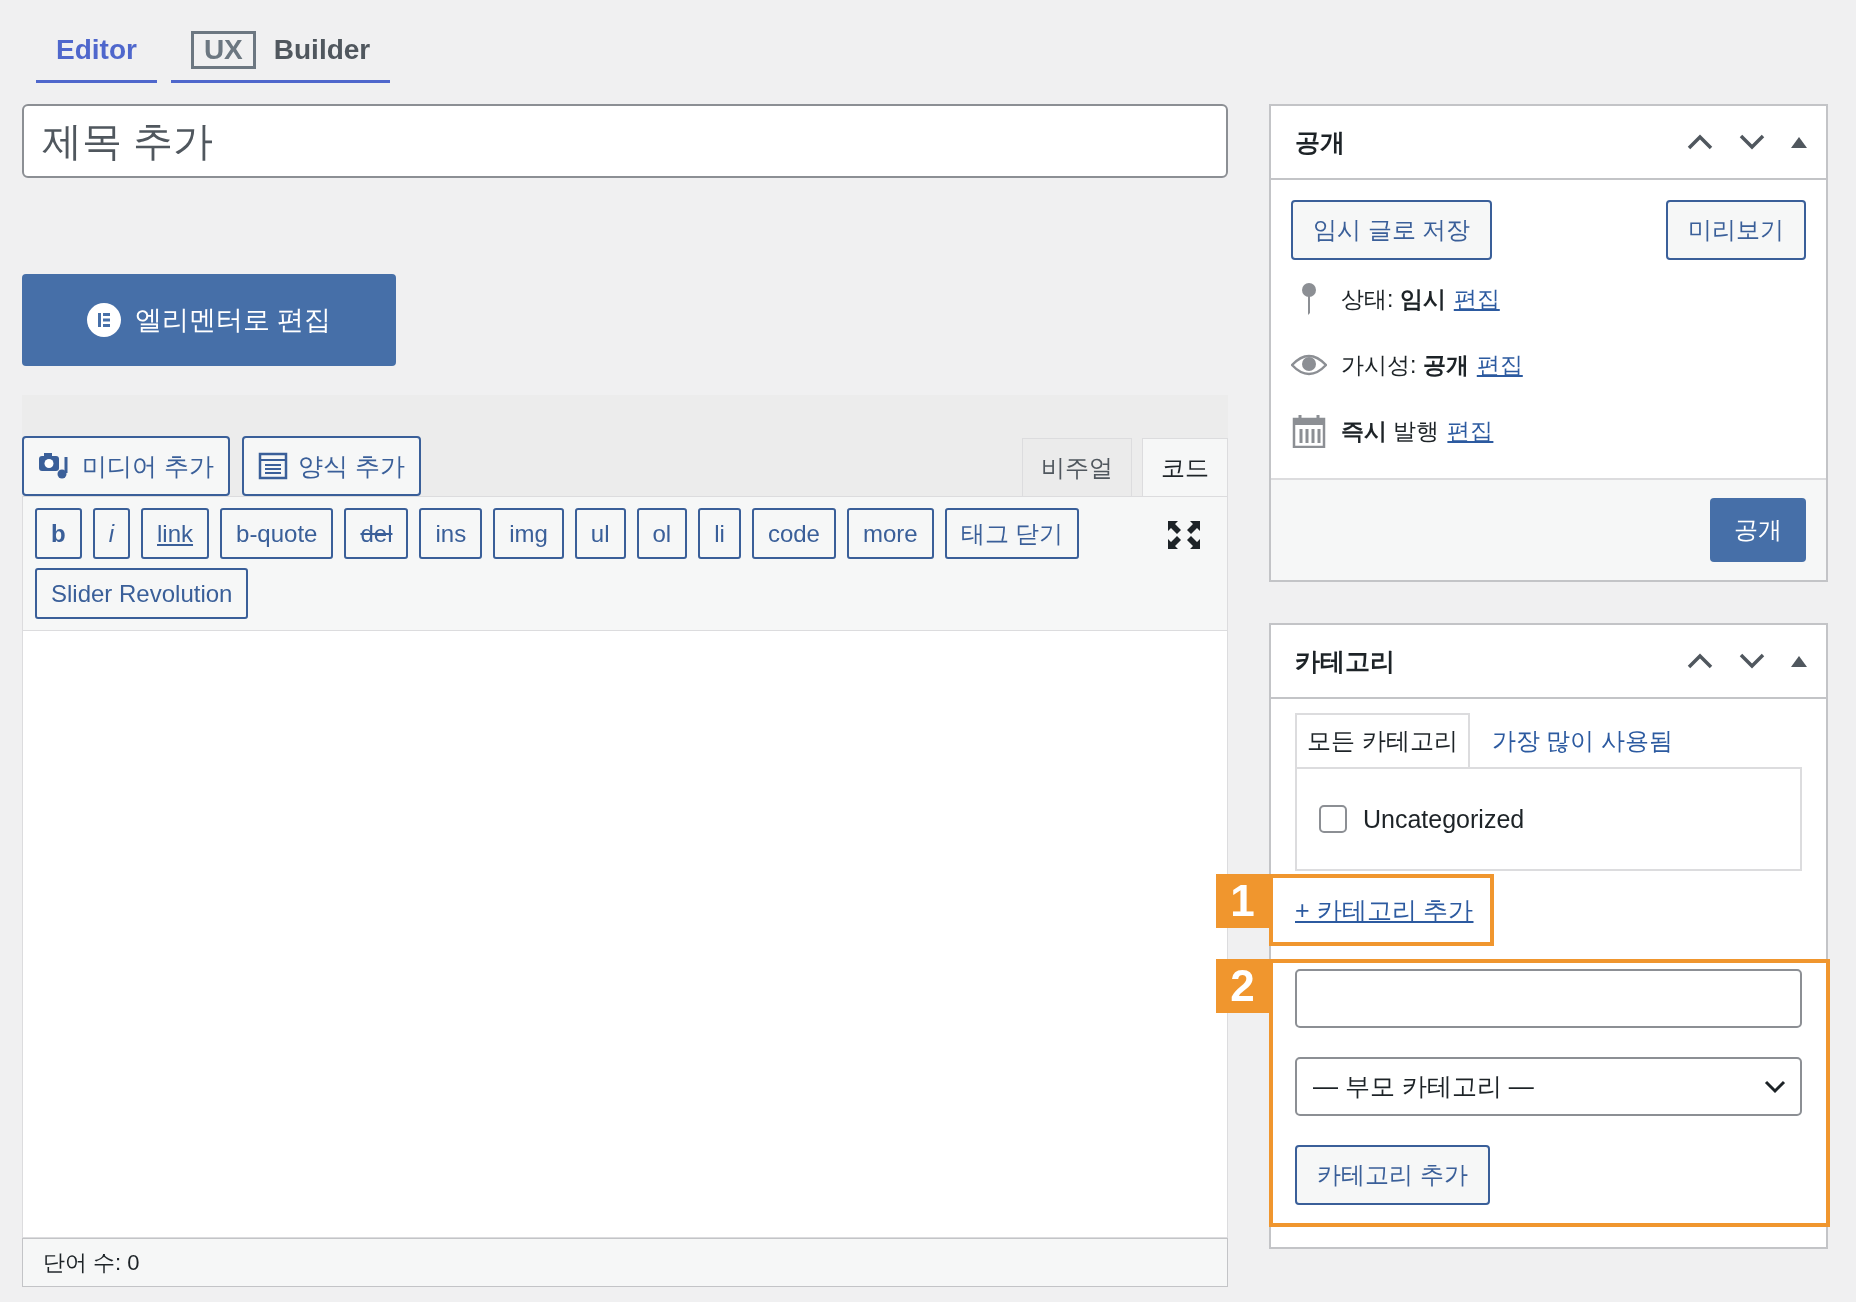 The image size is (1856, 1302). Describe the element at coordinates (1185, 467) in the screenshot. I see `editor-mode-tab: 코드` at that location.